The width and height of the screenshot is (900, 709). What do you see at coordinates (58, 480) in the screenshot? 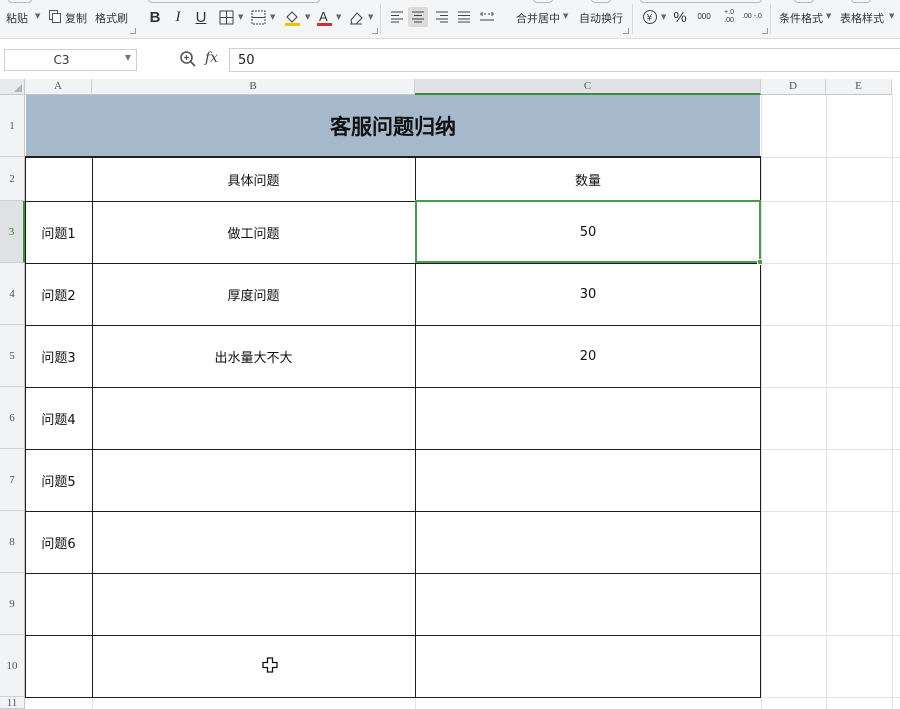
I see `cell-issue-no: 问题5` at bounding box center [58, 480].